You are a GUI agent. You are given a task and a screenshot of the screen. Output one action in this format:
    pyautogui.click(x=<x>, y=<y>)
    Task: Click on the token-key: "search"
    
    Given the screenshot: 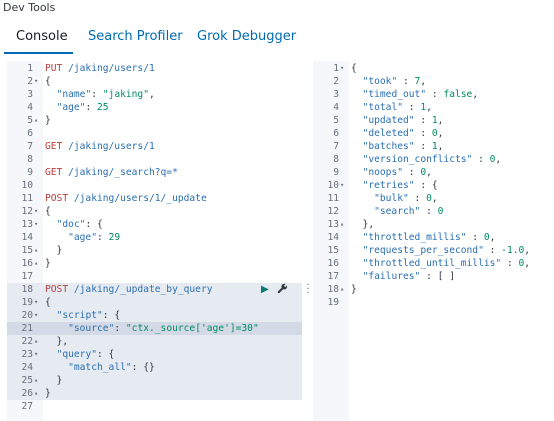 What is the action you would take?
    pyautogui.click(x=397, y=211)
    